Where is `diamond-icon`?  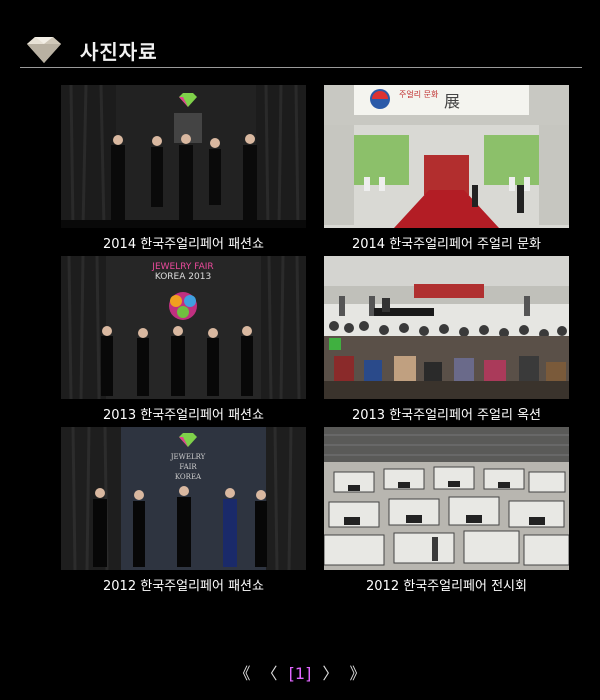 diamond-icon is located at coordinates (44, 50).